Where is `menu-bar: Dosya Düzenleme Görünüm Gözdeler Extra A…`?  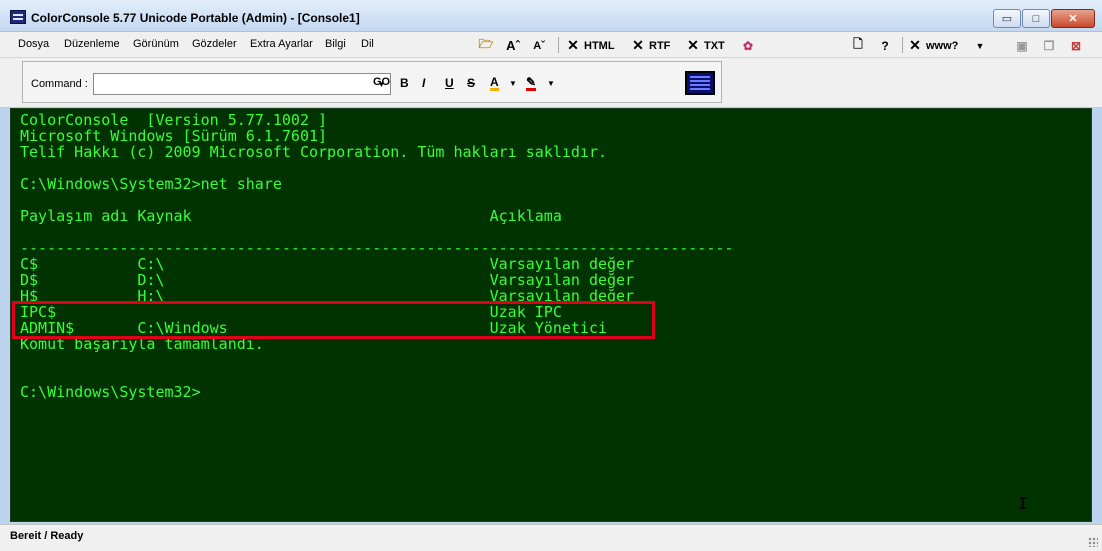
menu-bar: Dosya Düzenleme Görünüm Gözdeler Extra A… is located at coordinates (551, 45).